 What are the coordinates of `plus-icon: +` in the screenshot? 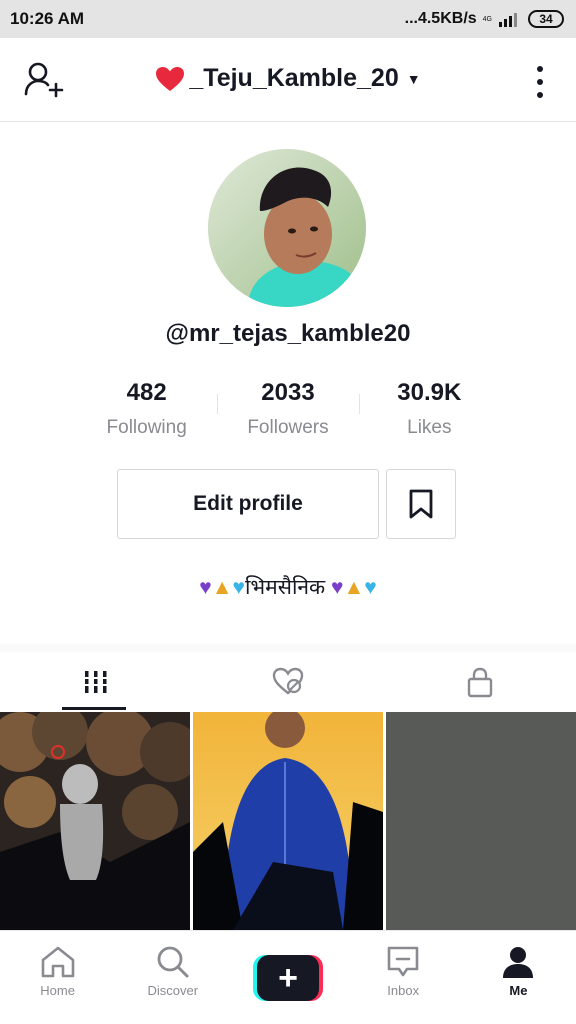 It's located at (288, 978).